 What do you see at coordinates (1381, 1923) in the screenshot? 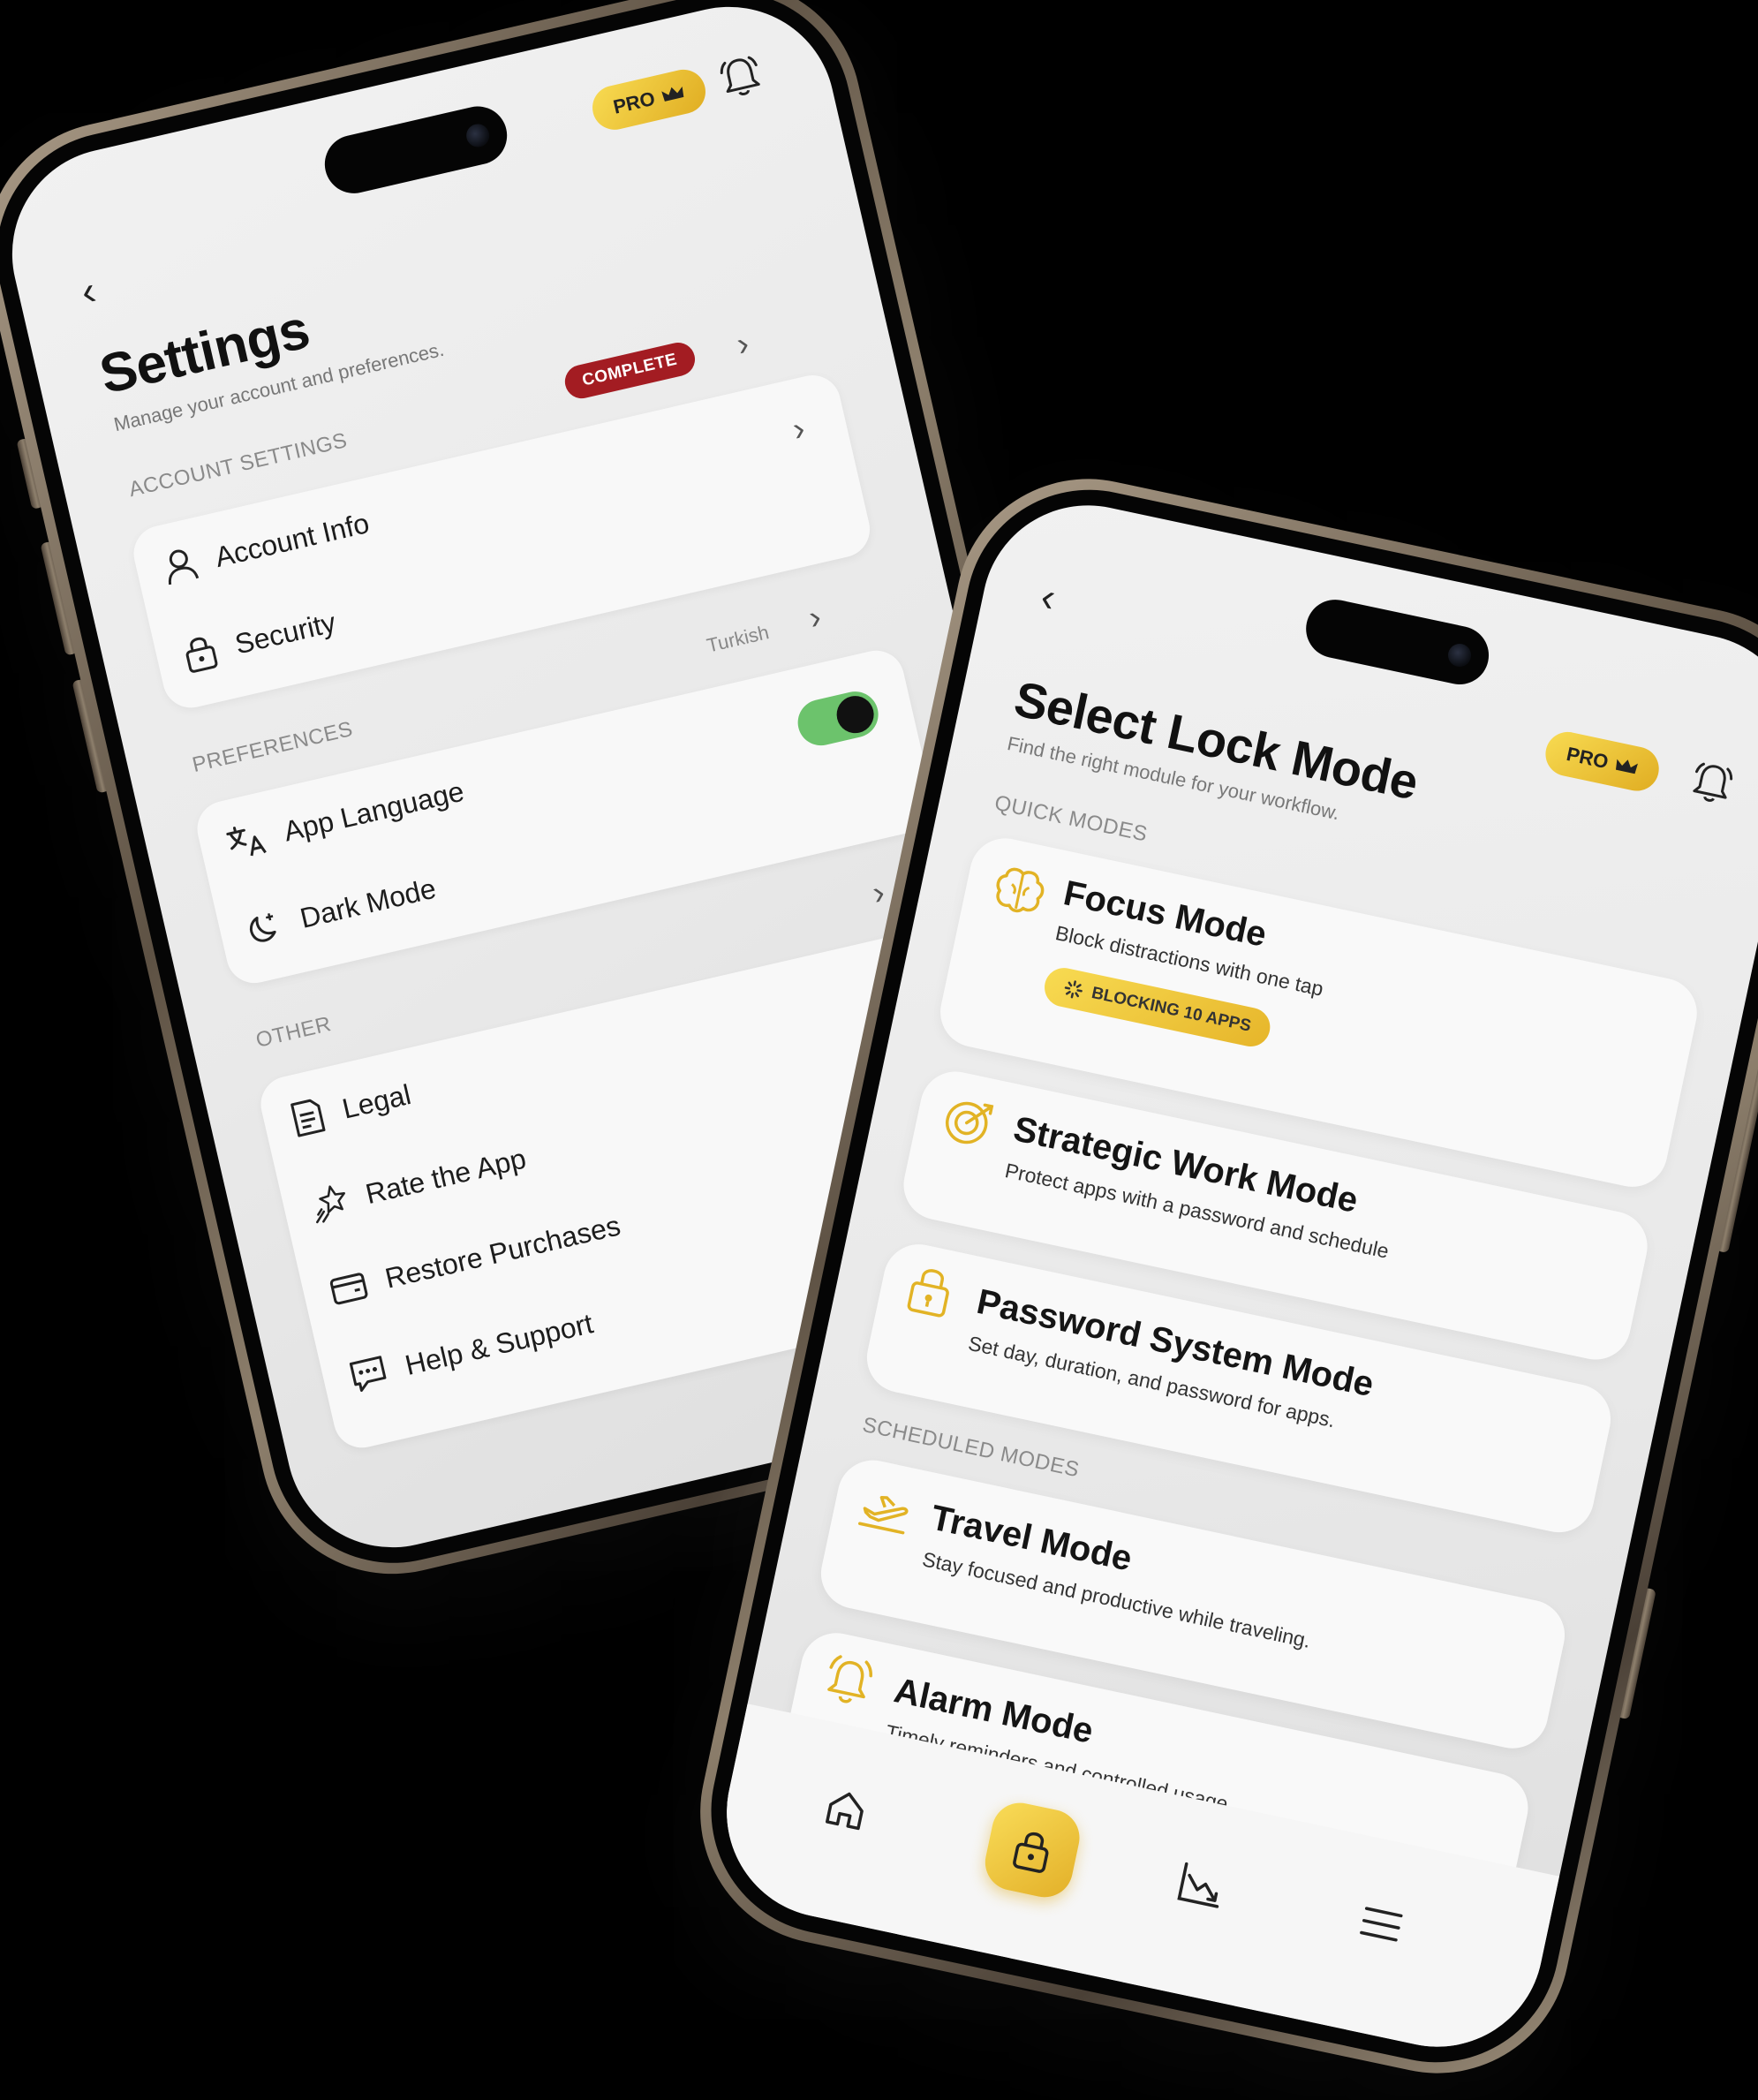
I see `menu-icon` at bounding box center [1381, 1923].